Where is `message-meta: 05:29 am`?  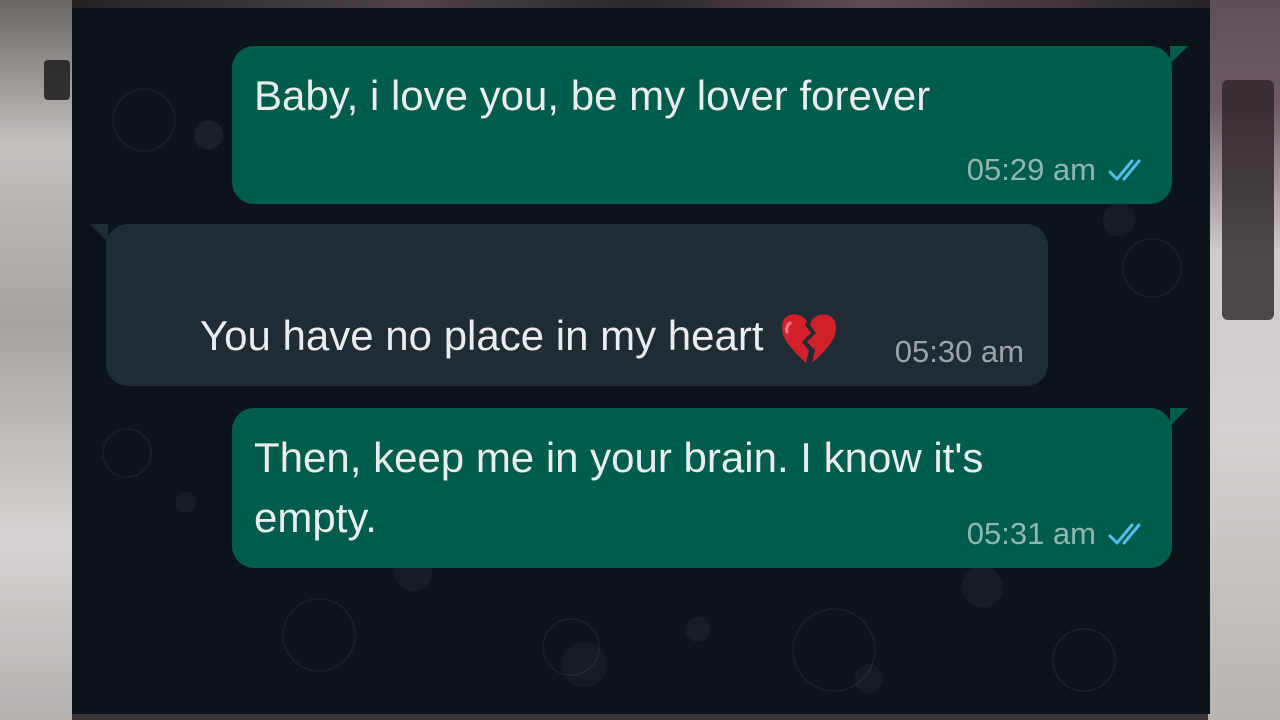
message-meta: 05:29 am is located at coordinates (1058, 170).